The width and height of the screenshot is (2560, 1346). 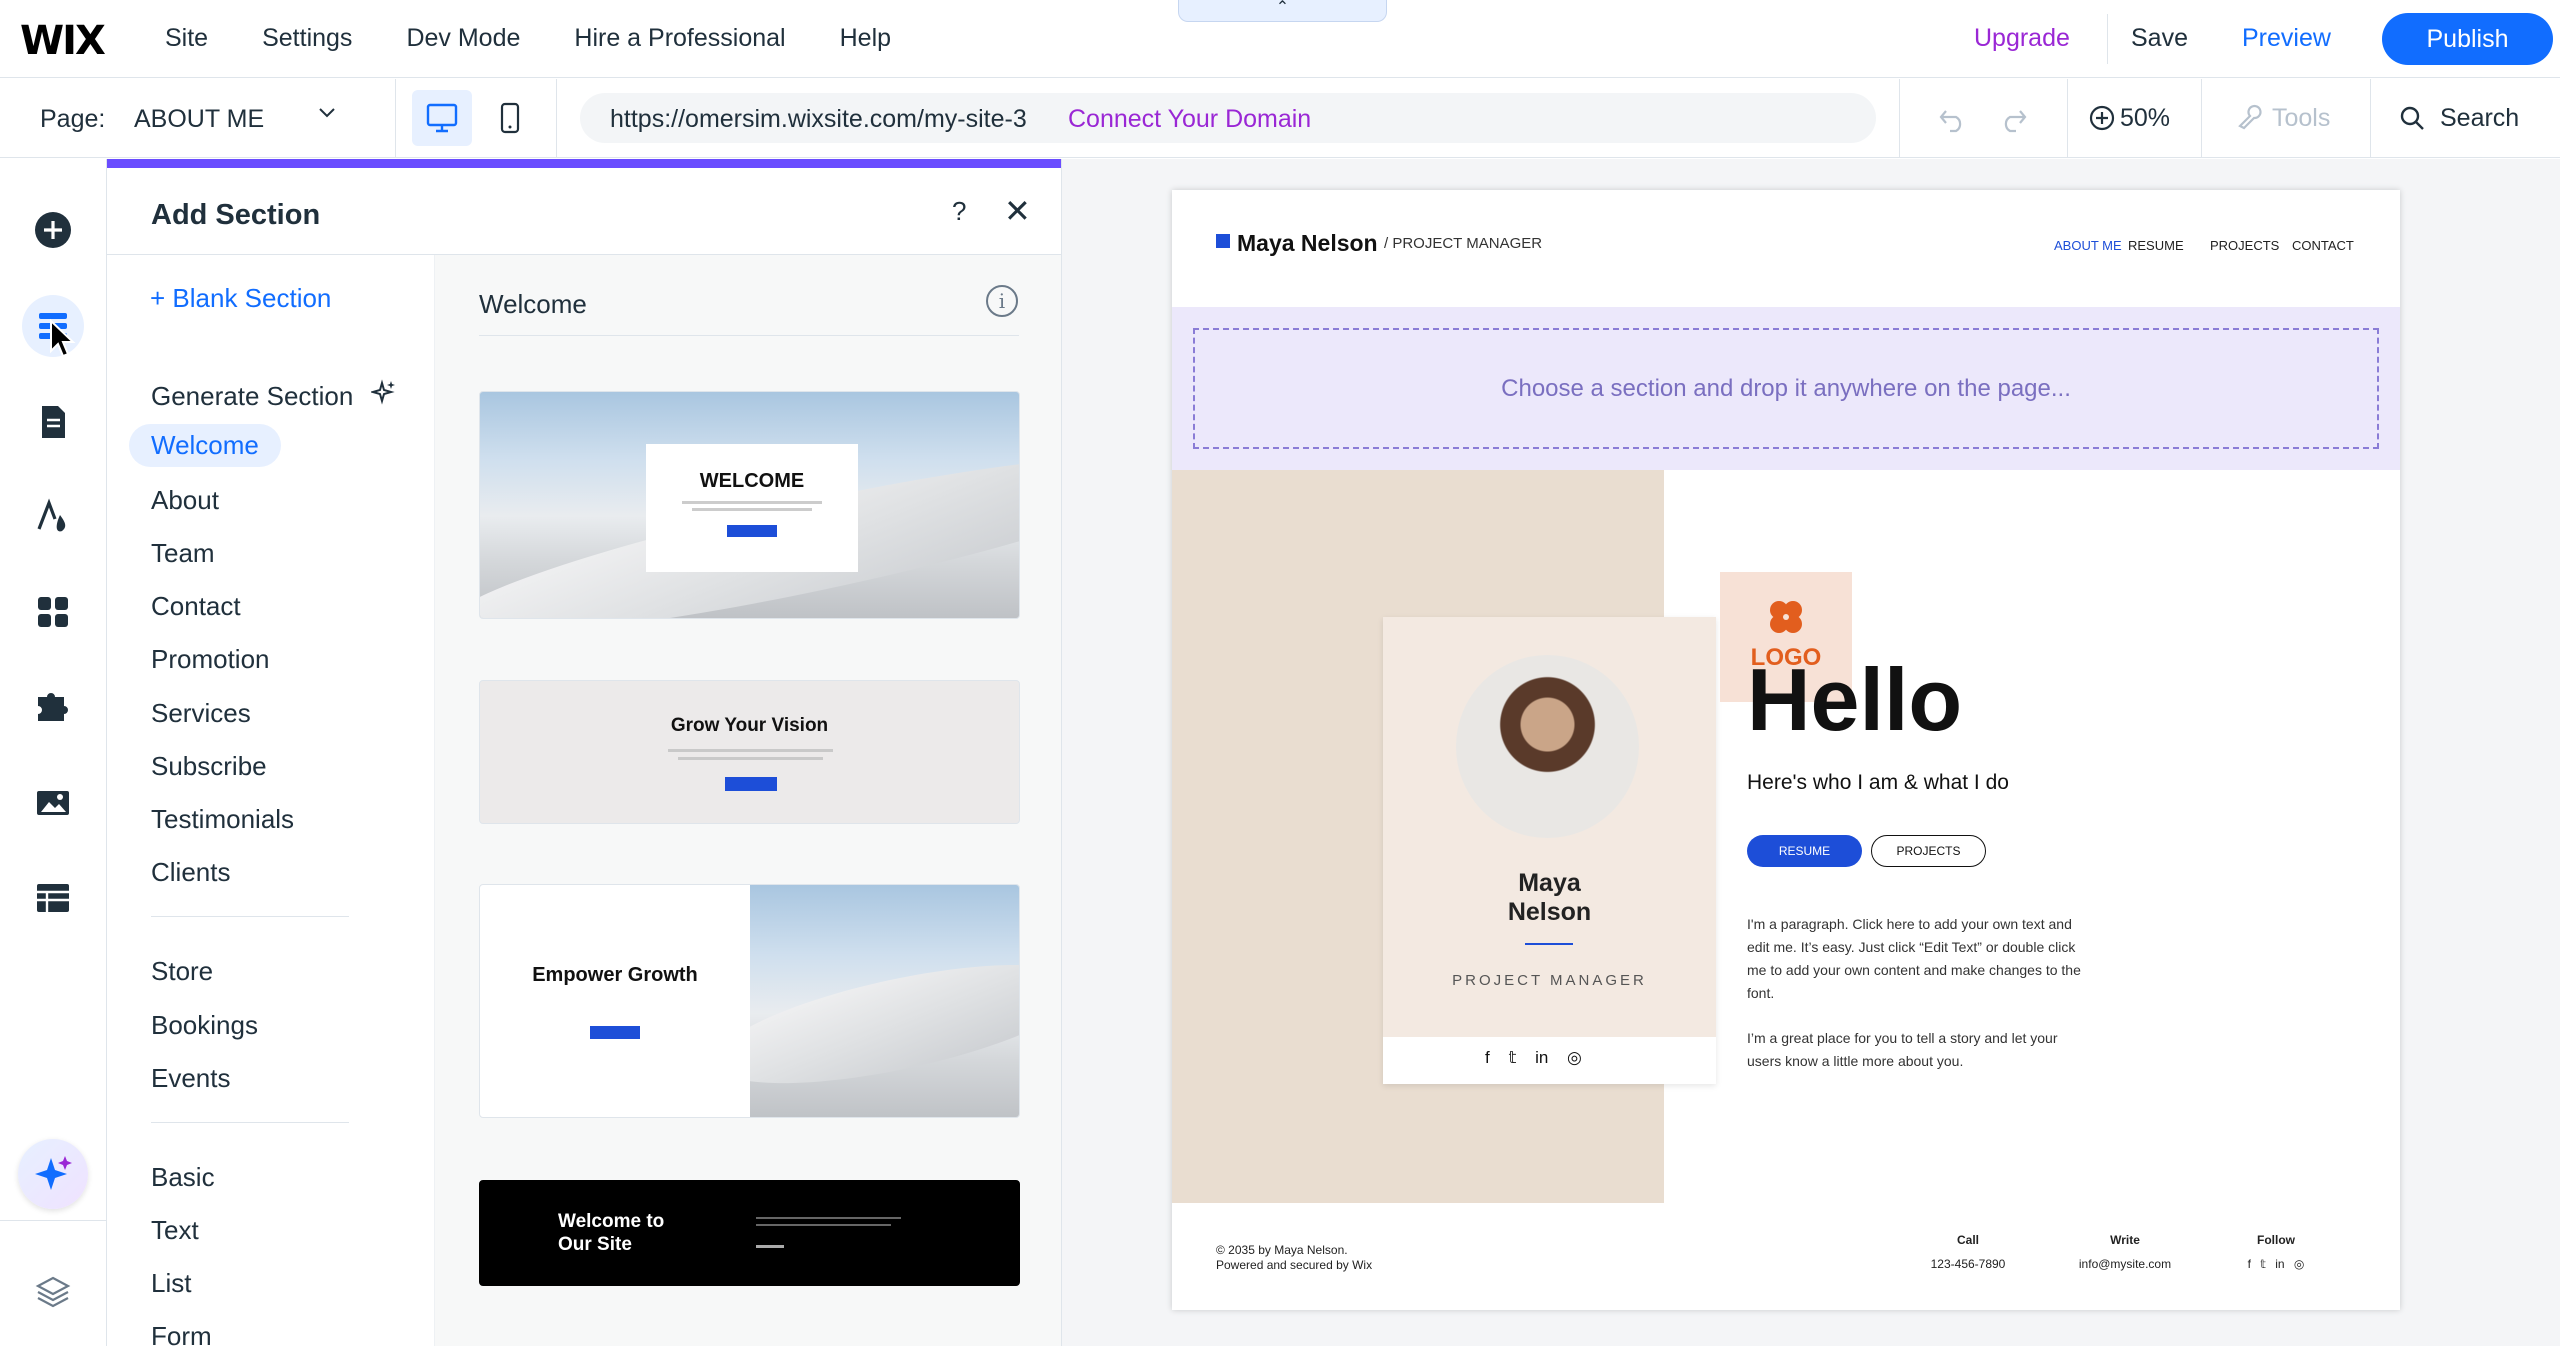 What do you see at coordinates (205, 445) in the screenshot?
I see `category-welcome: Welcome` at bounding box center [205, 445].